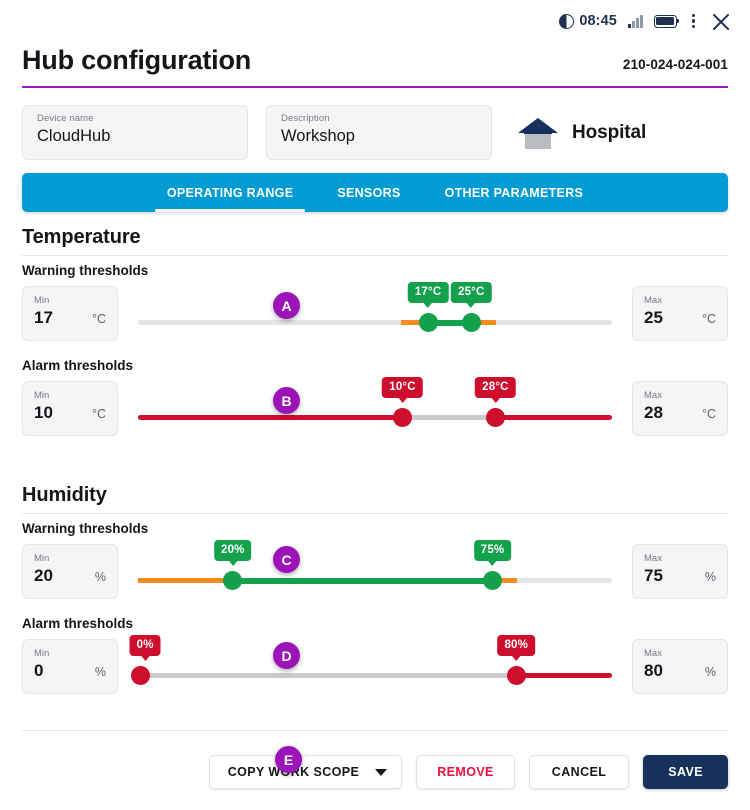 The image size is (750, 810). I want to click on max-value: 80, so click(653, 671).